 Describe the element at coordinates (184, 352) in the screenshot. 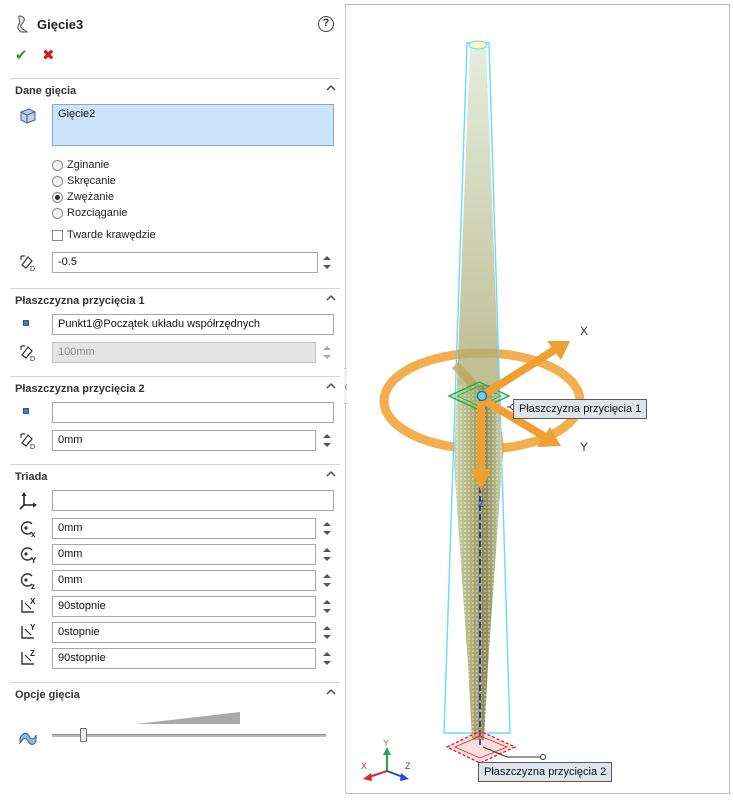

I see `trim-plane-1-offset: 100mm` at that location.